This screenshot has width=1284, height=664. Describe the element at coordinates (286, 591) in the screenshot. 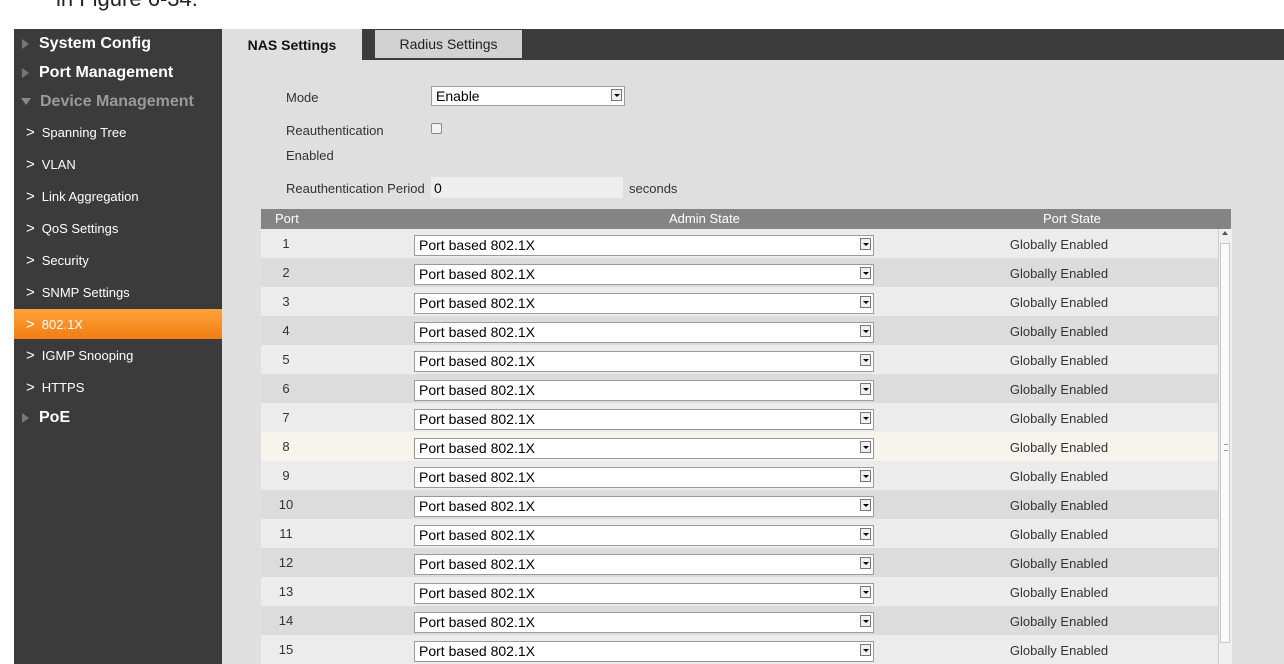

I see `port-number: 13` at that location.